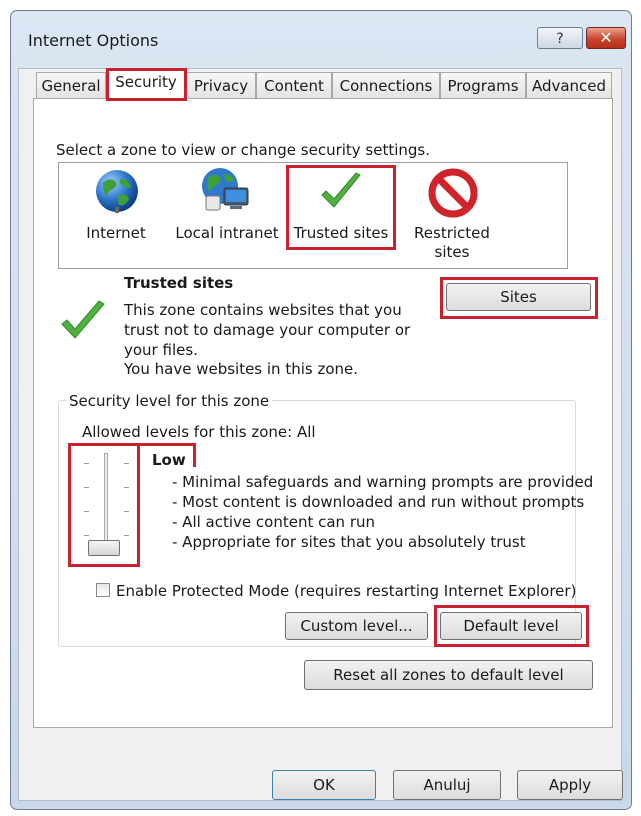  Describe the element at coordinates (103, 590) in the screenshot. I see `protected-mode-checkbox` at that location.